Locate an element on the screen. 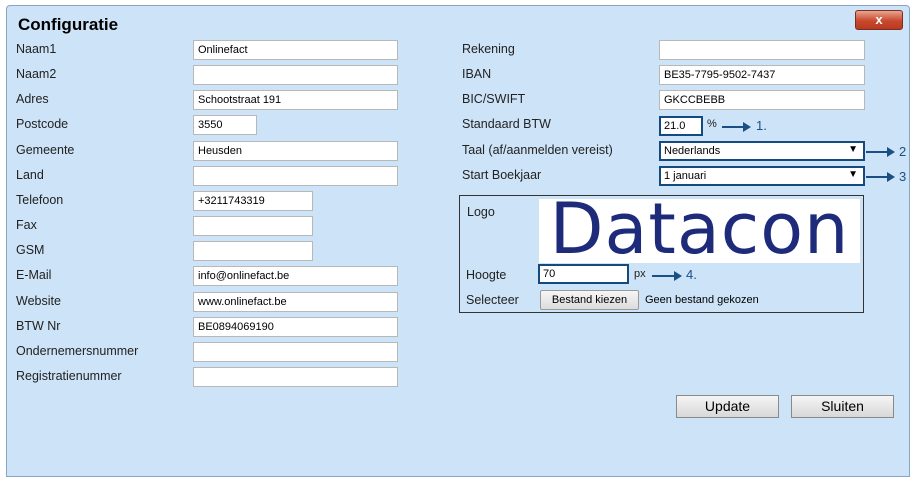 This screenshot has height=480, width=912. label-naam2: Naam2 is located at coordinates (36, 74).